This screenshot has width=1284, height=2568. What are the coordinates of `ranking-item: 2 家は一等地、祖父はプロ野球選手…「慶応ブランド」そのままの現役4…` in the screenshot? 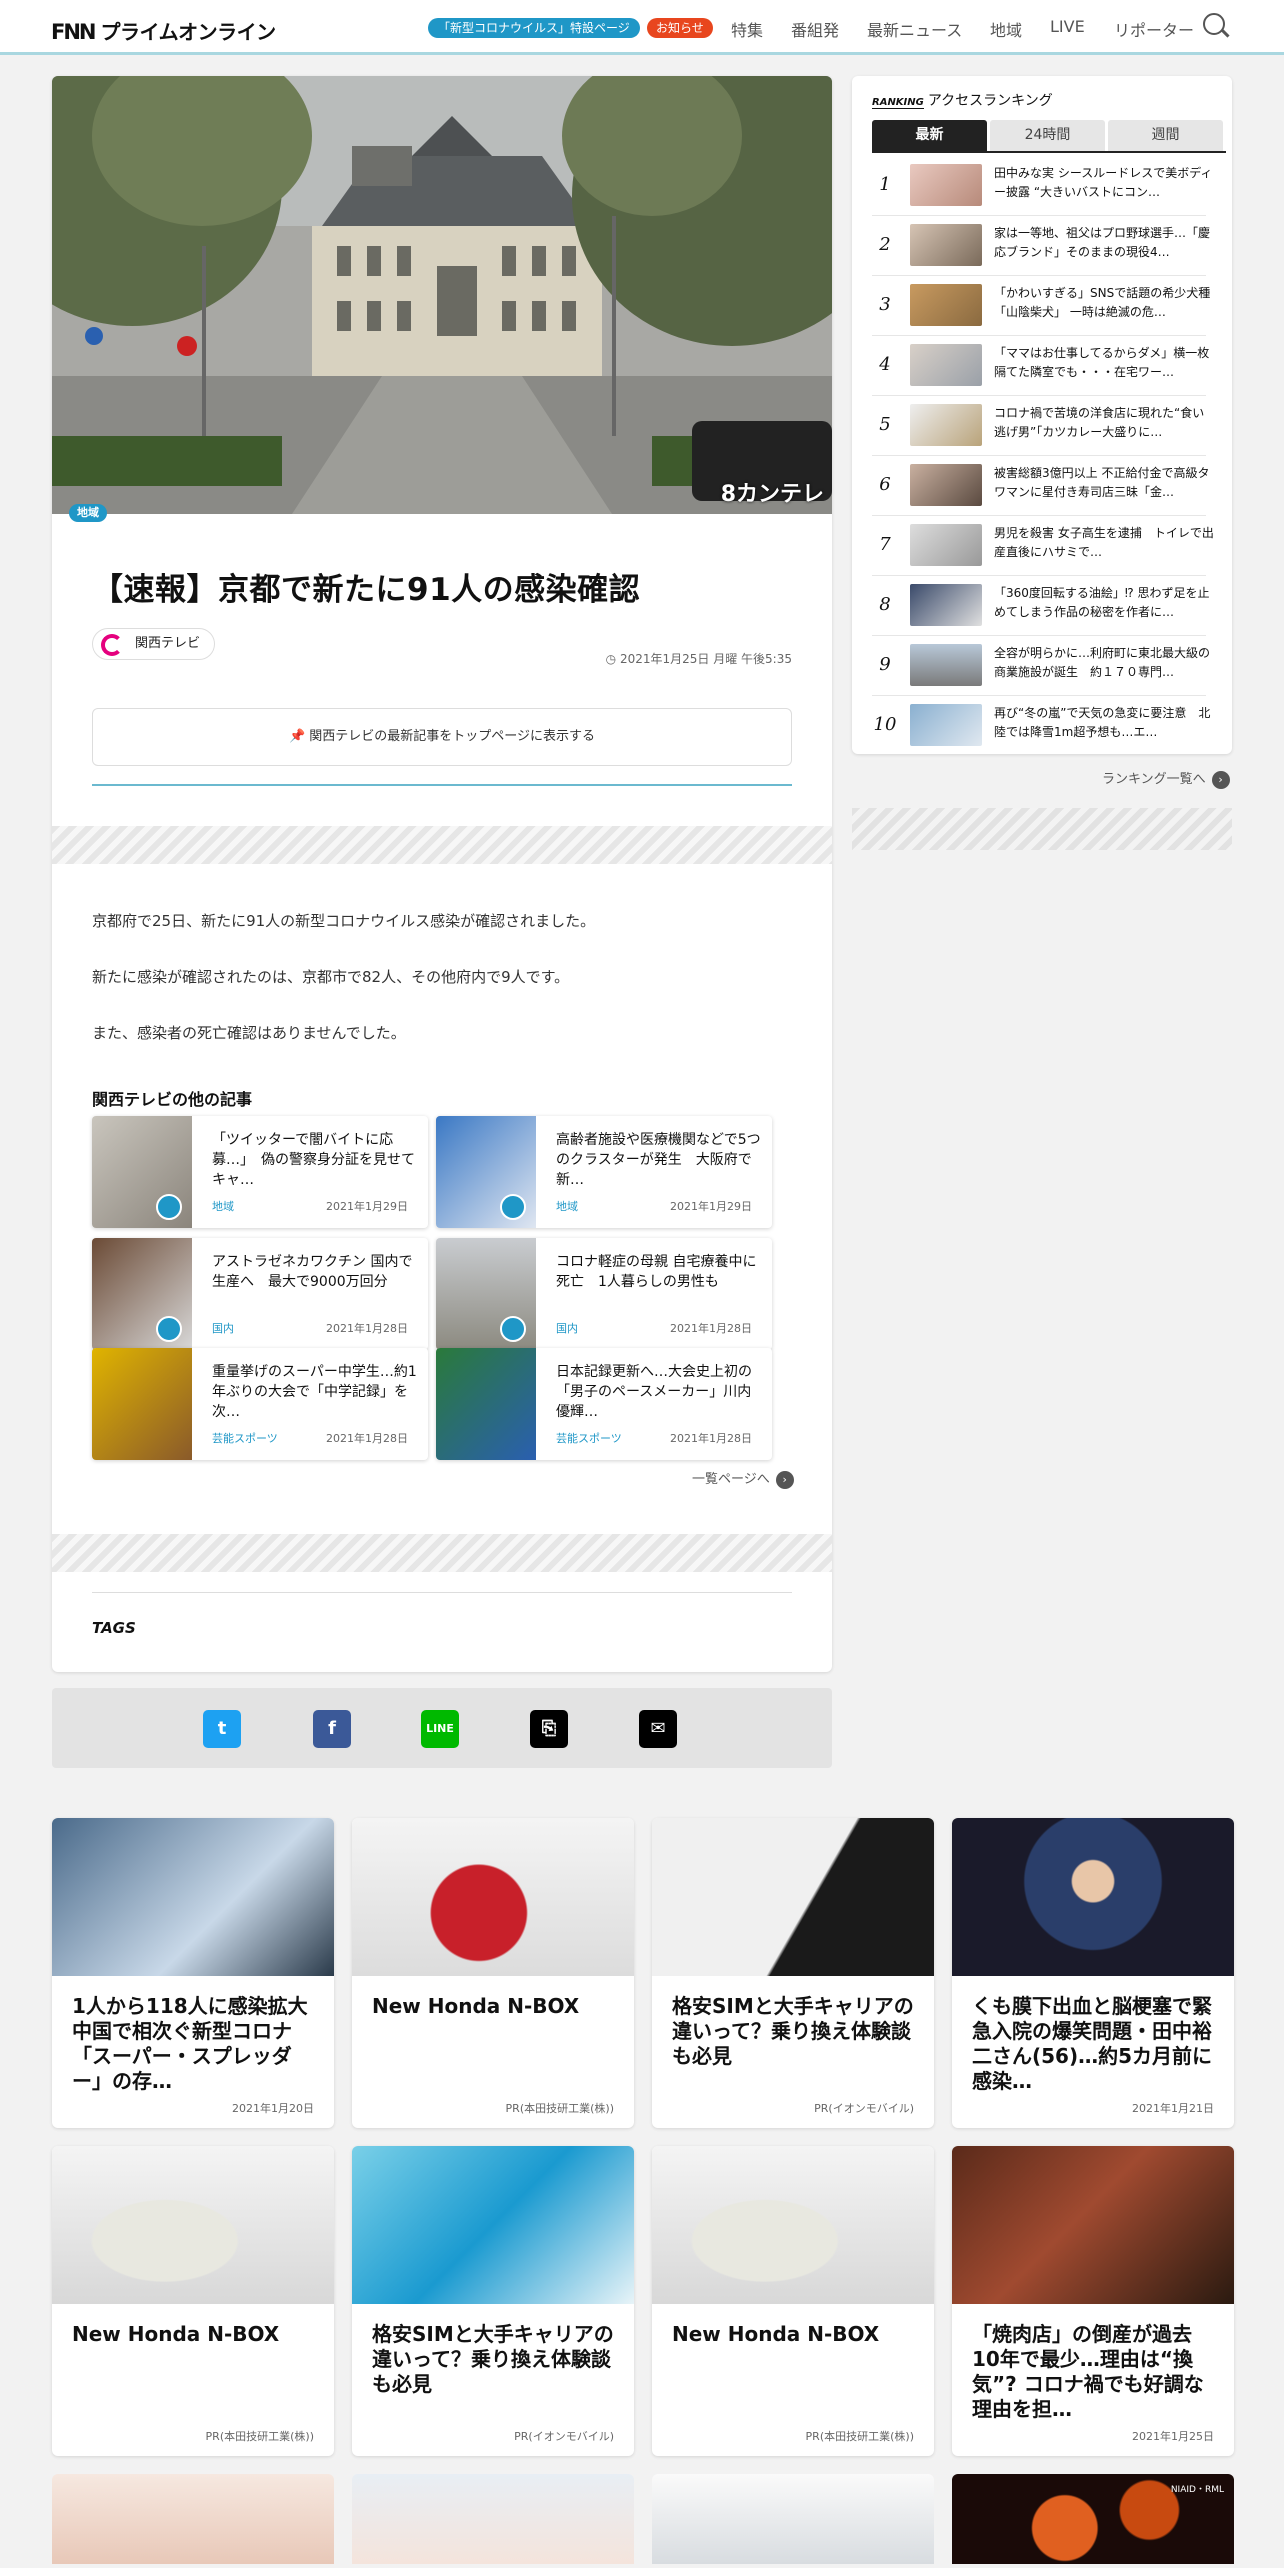 It's located at (1041, 246).